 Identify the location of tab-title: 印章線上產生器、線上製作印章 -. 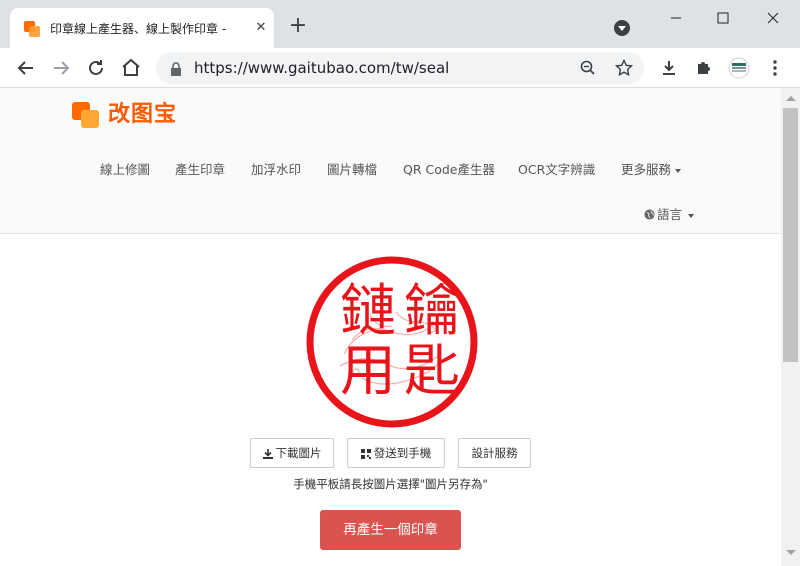
(138, 29).